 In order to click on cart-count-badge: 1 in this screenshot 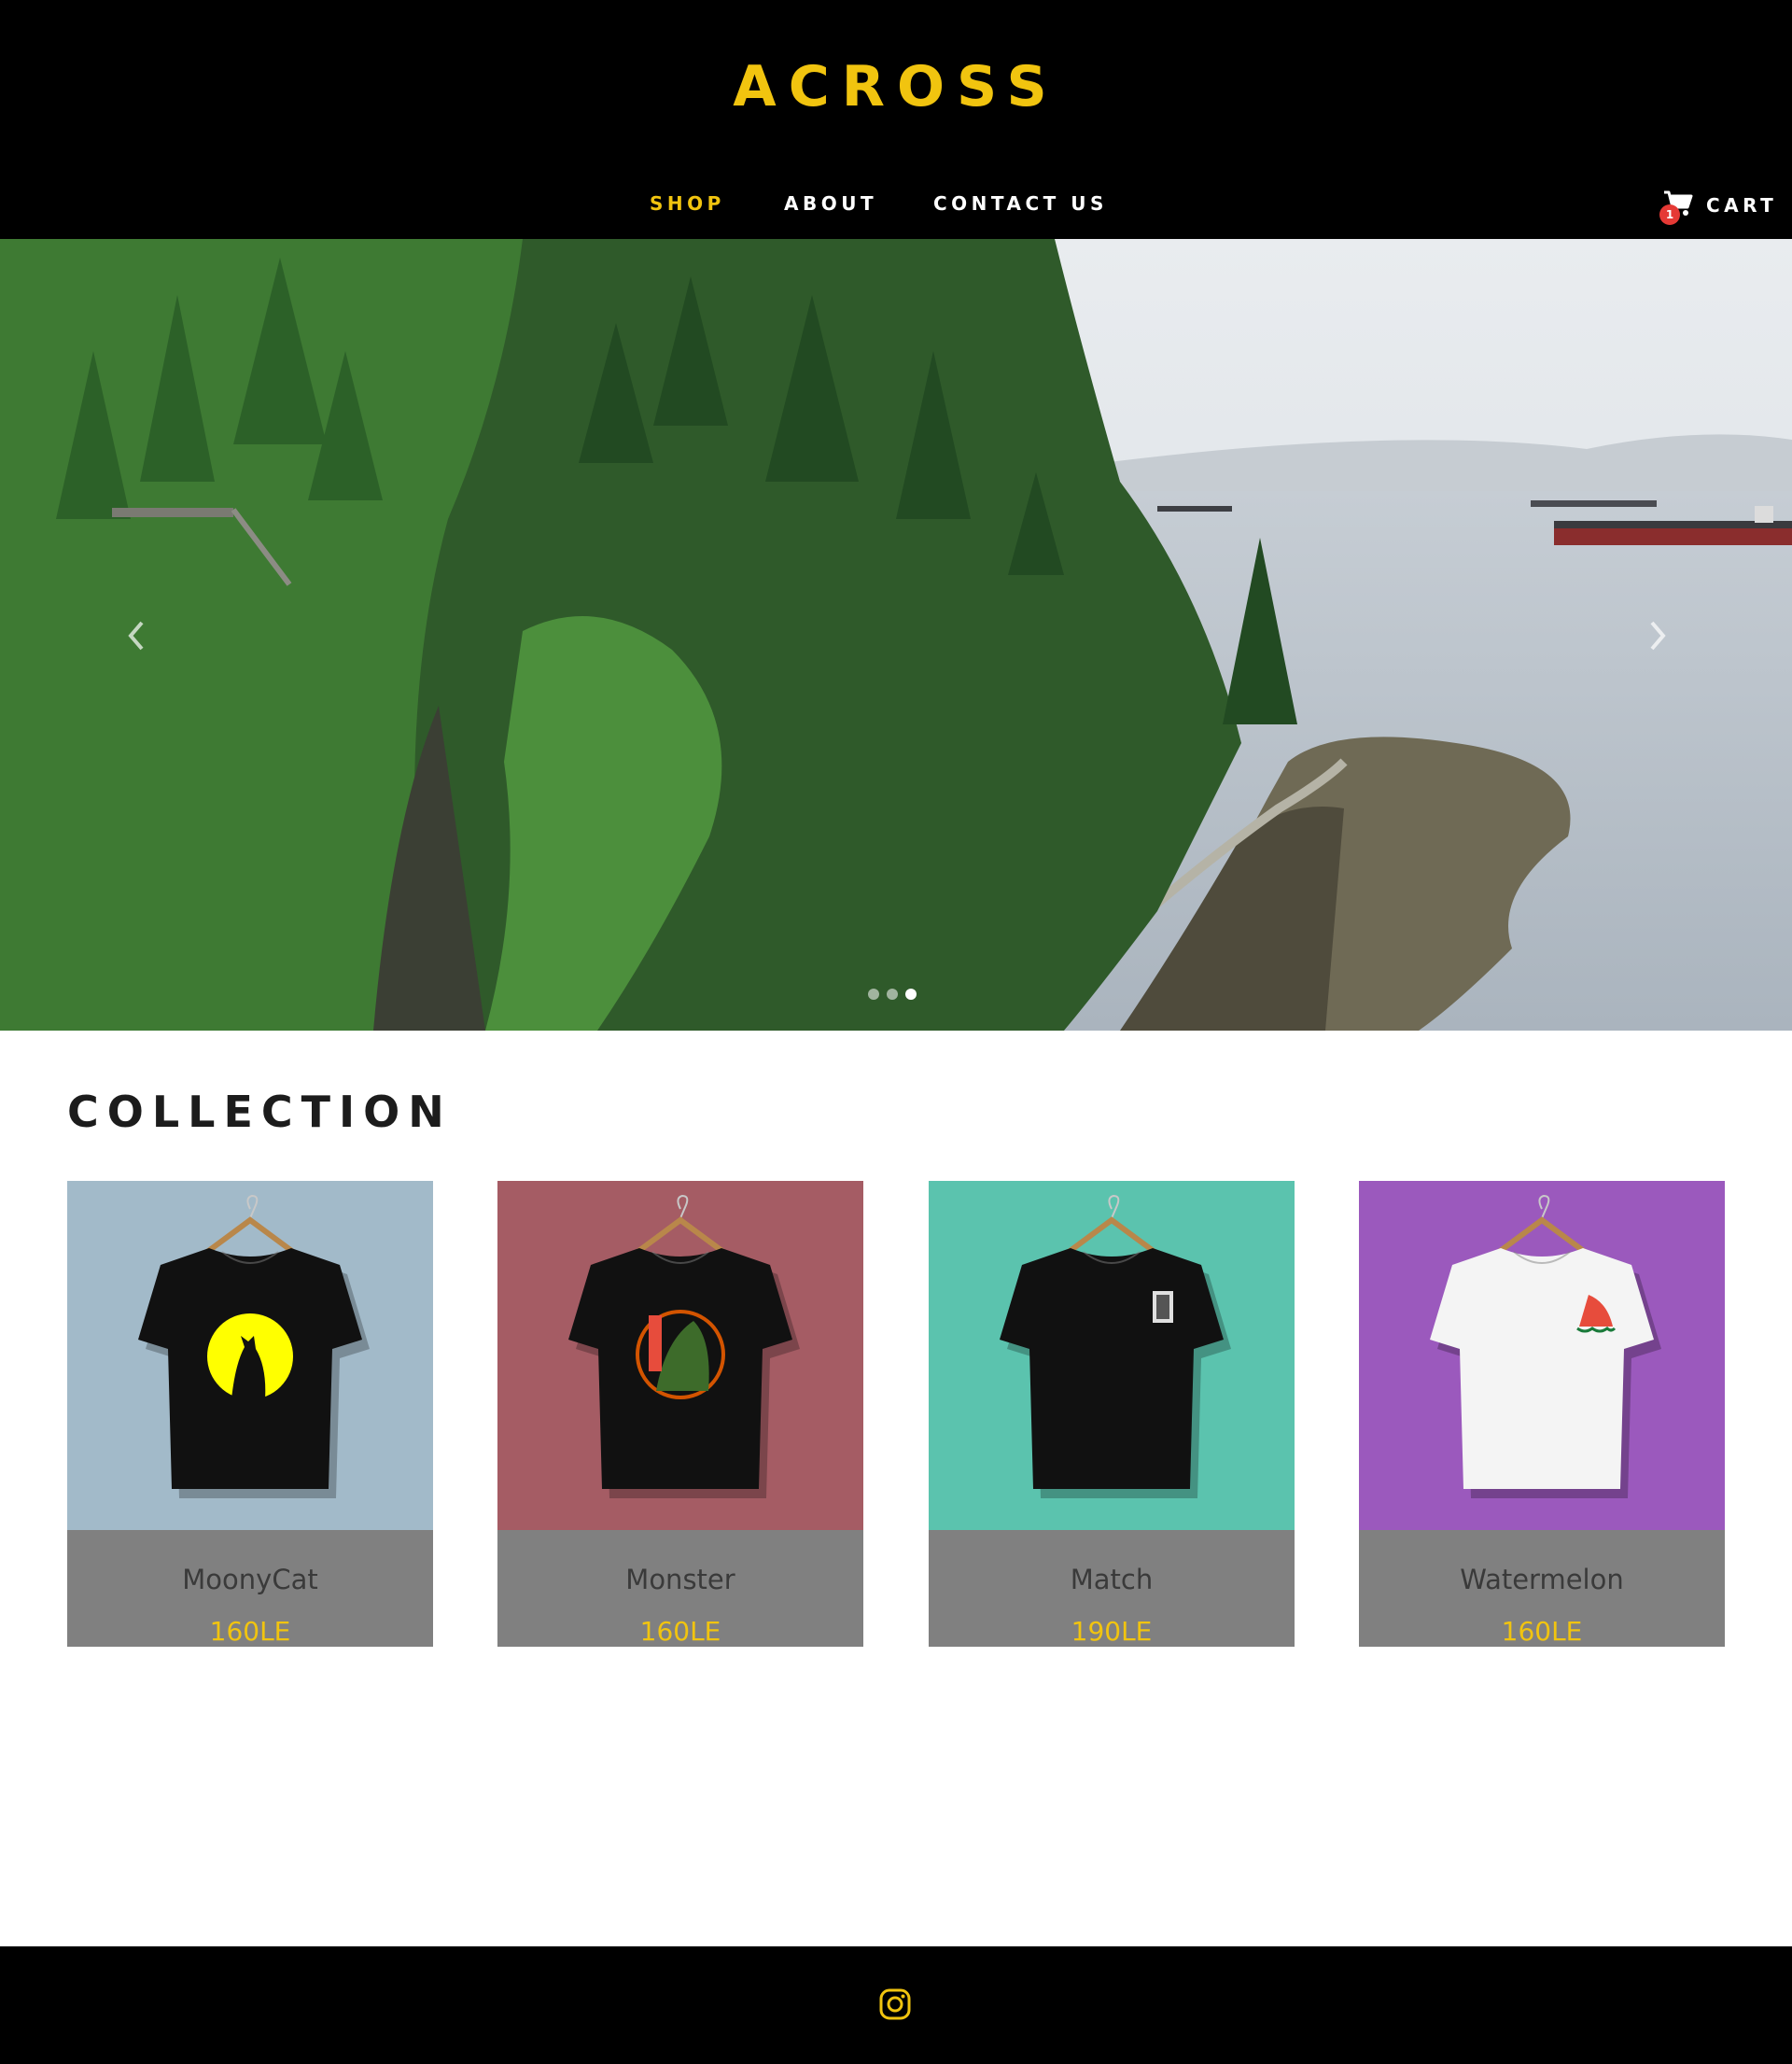, I will do `click(1669, 214)`.